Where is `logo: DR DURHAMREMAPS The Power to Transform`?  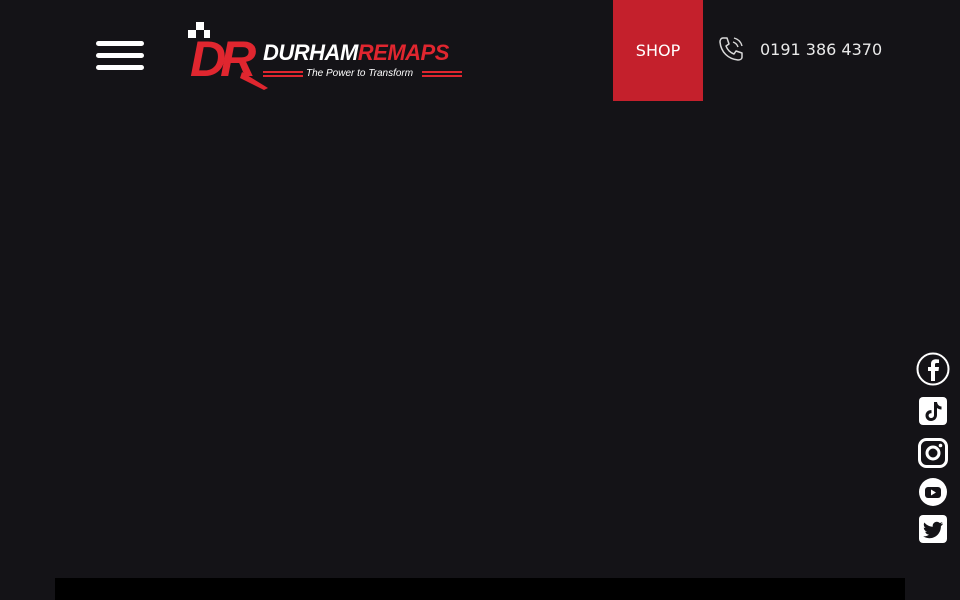
logo: DR DURHAMREMAPS The Power to Transform is located at coordinates (325, 55).